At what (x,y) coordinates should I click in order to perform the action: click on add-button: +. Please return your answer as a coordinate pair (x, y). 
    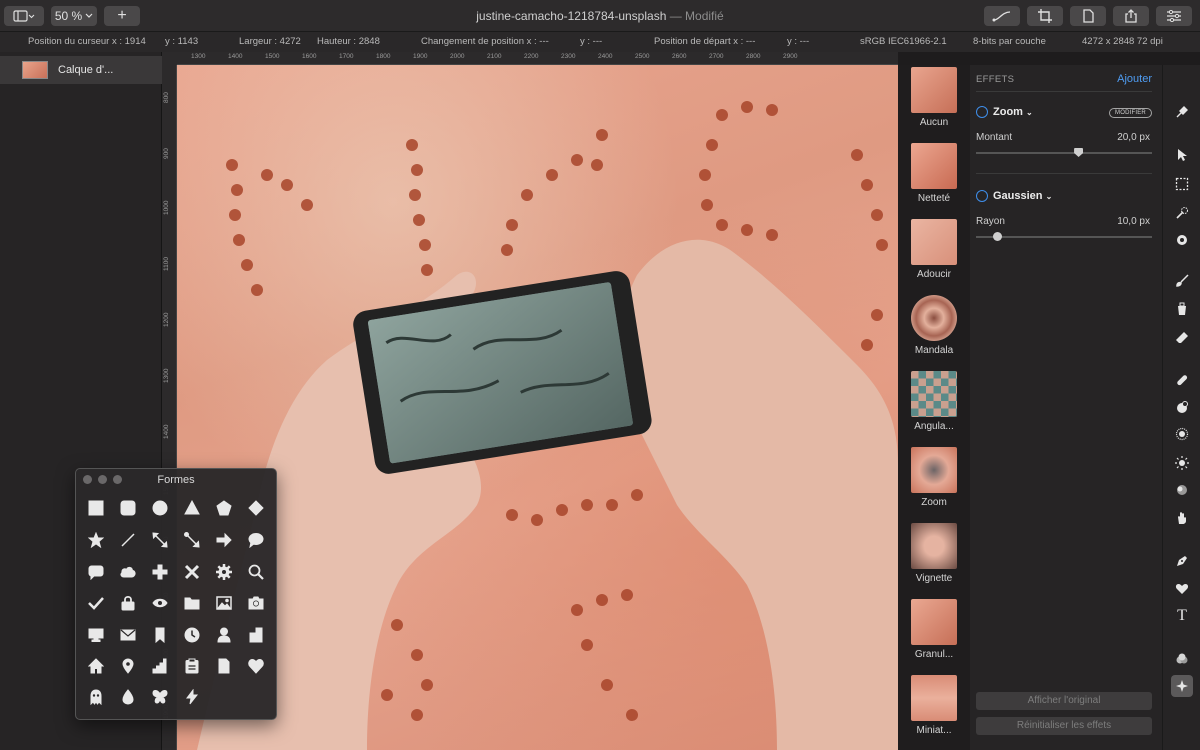
    Looking at the image, I should click on (122, 16).